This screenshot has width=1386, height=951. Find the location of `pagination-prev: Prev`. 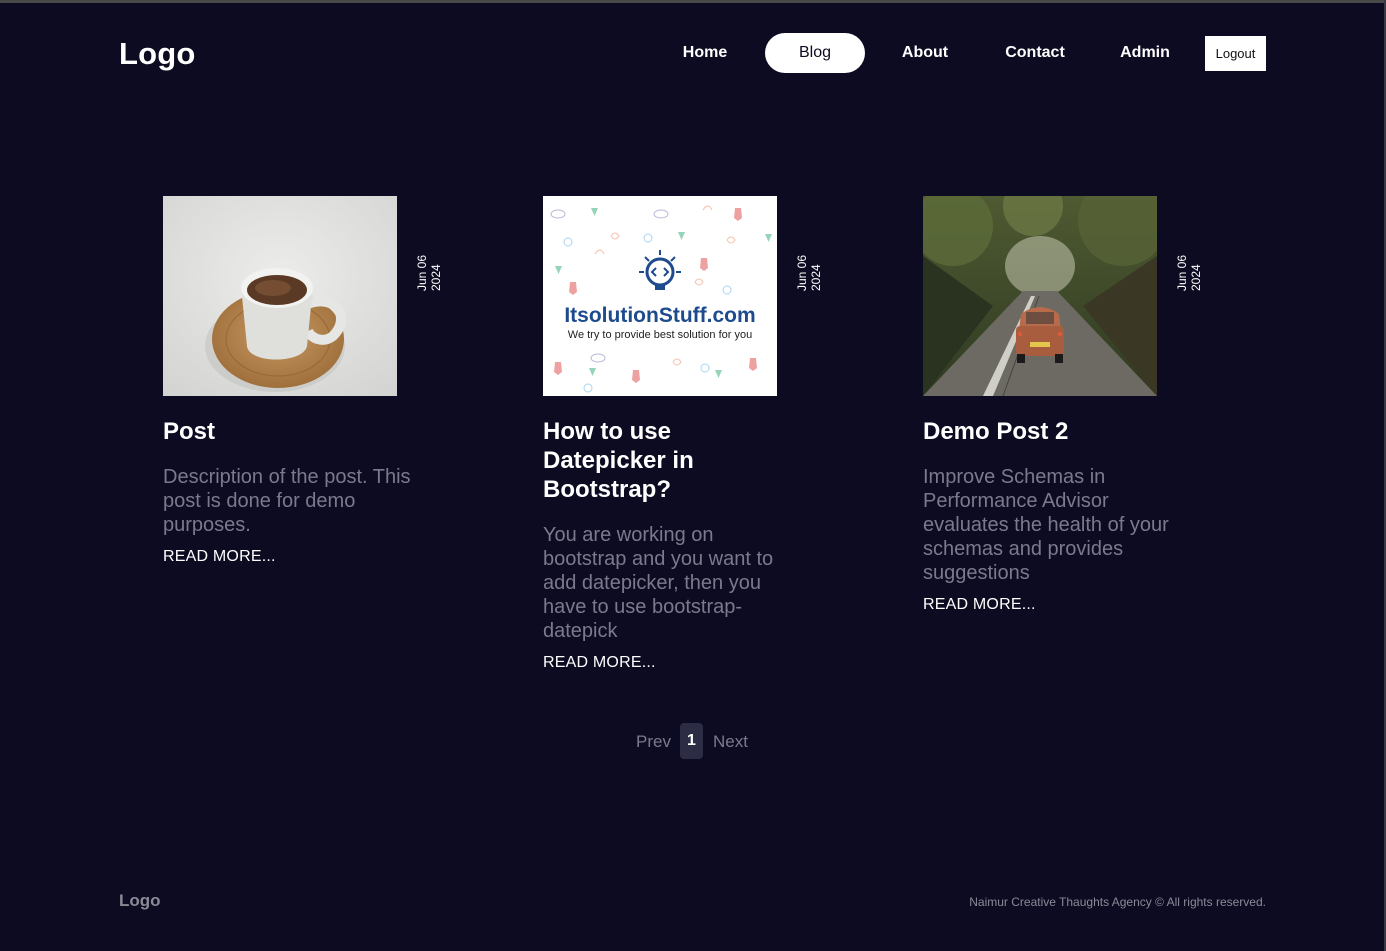

pagination-prev: Prev is located at coordinates (653, 742).